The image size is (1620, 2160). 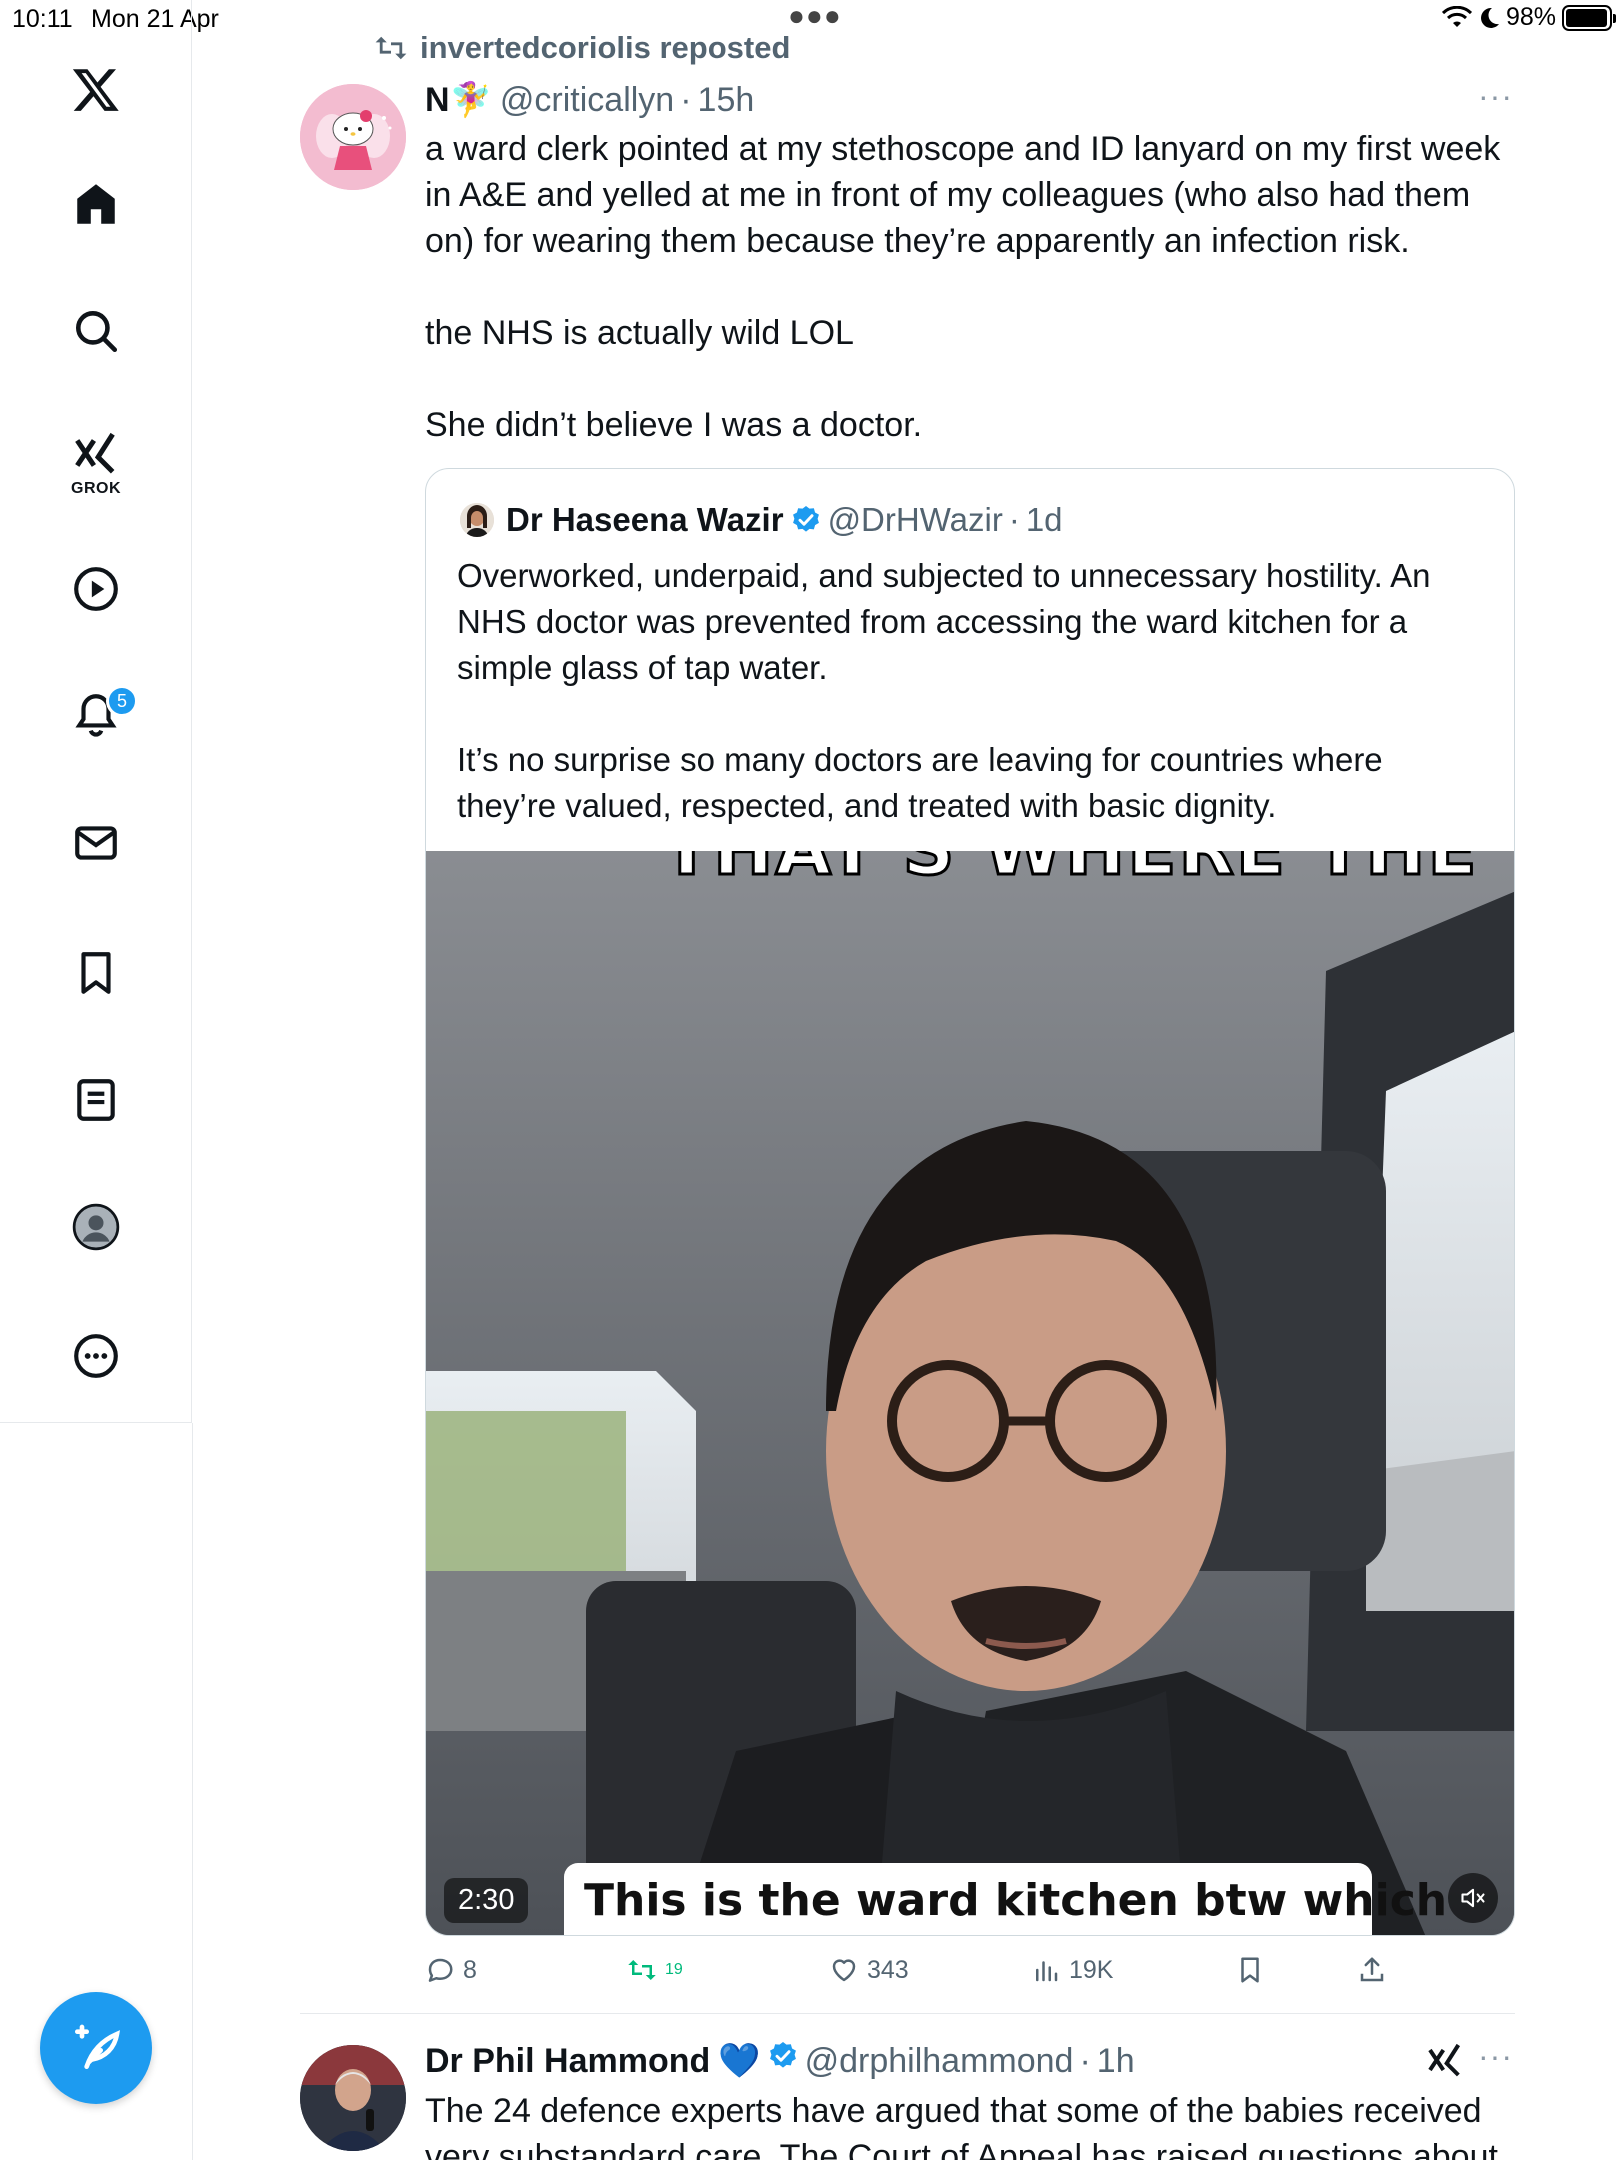 I want to click on next-author-handle: @drphilhammond, so click(x=939, y=2061).